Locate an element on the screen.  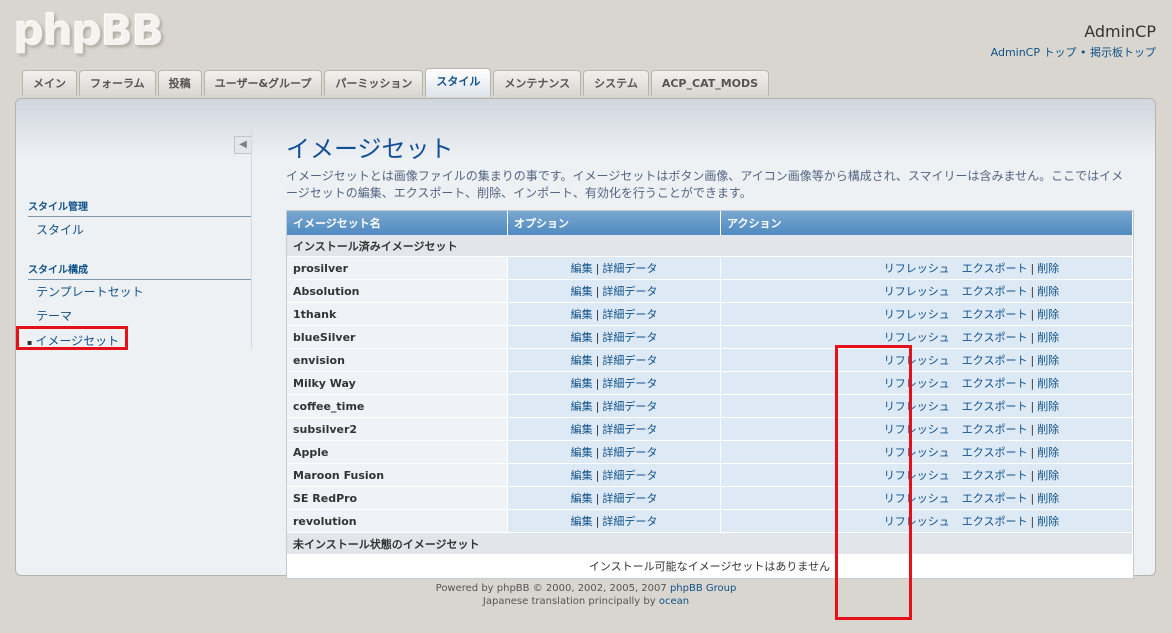
tab-acp-cat-mods: ACP_CAT_MODS is located at coordinates (710, 83).